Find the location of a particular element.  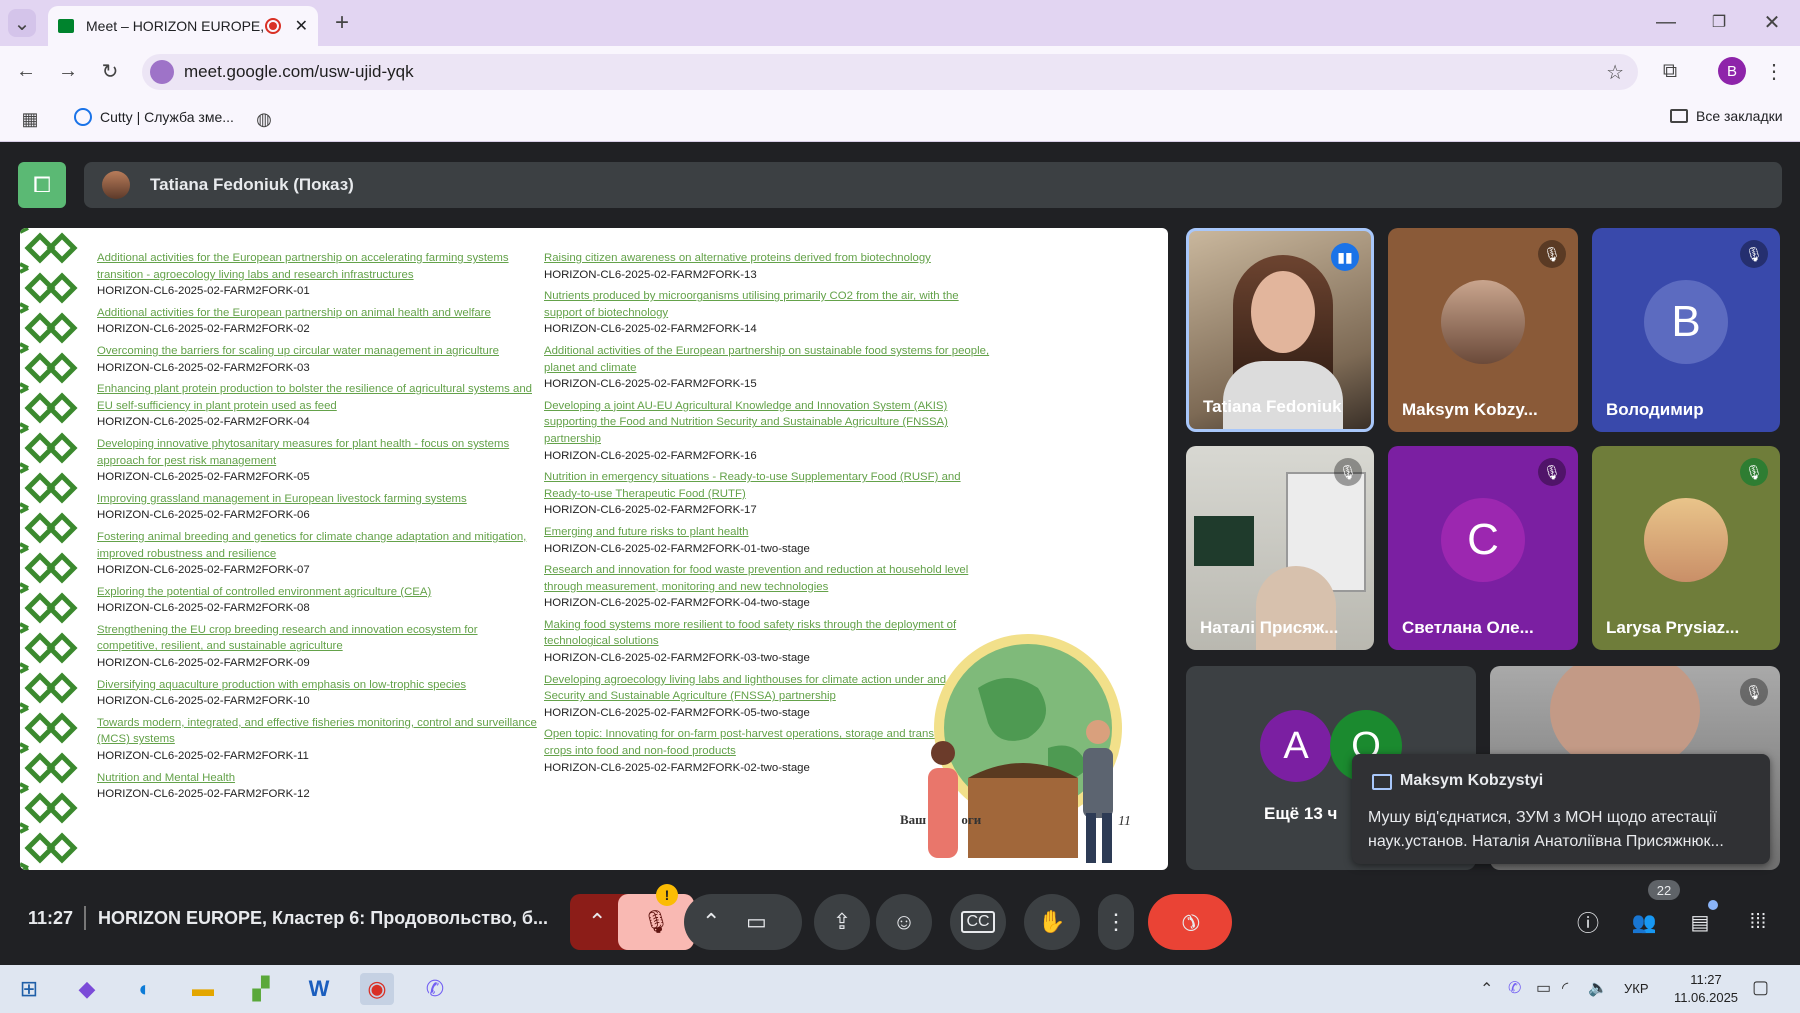

activities-grid-icon: ⁞⁞⁞ is located at coordinates (1758, 922).